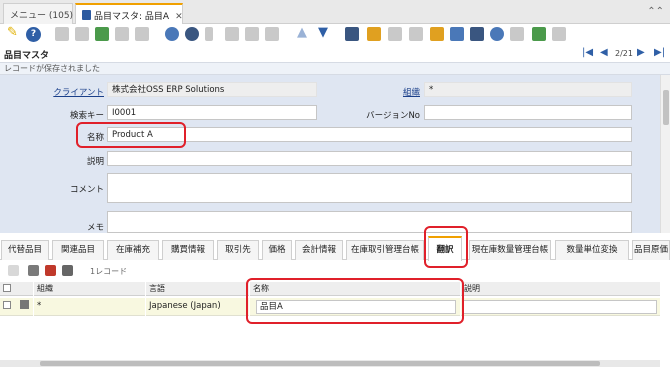 This screenshot has width=670, height=367. I want to click on toolbar: ✎ ? ▲ ▼, so click(335, 35).